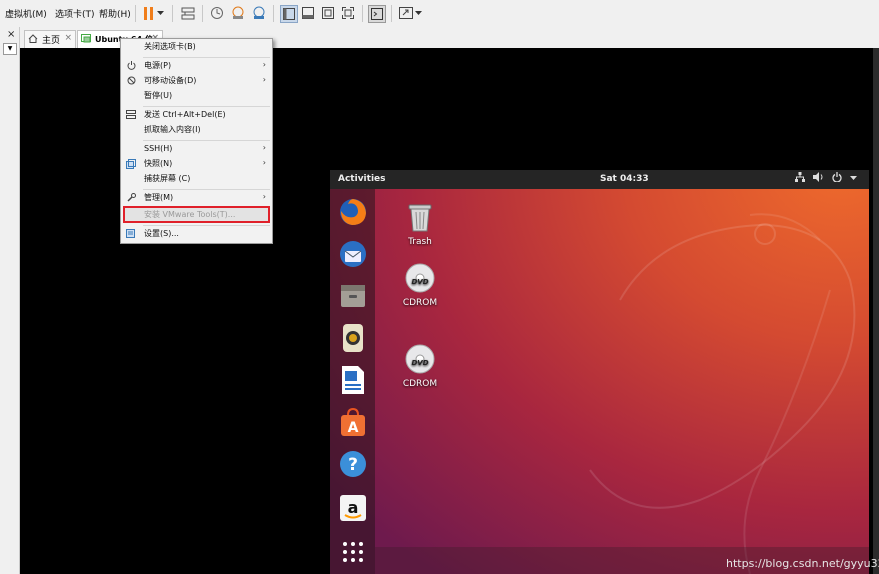 Image resolution: width=879 pixels, height=574 pixels. I want to click on single-window-icon, so click(328, 13).